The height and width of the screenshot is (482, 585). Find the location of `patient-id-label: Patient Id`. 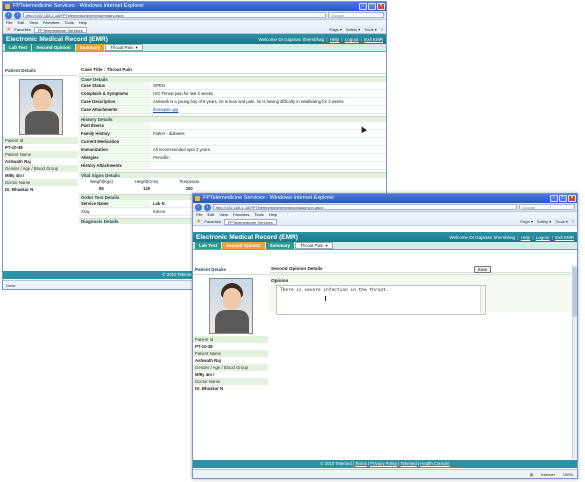

patient-id-label: Patient Id is located at coordinates (40, 140).